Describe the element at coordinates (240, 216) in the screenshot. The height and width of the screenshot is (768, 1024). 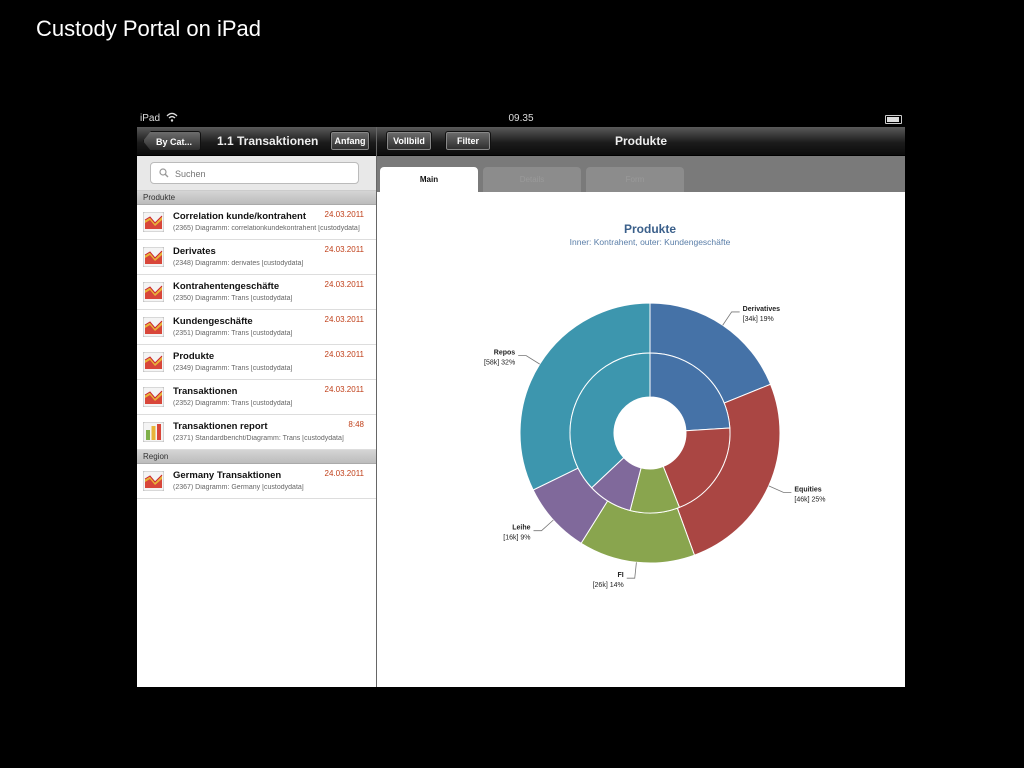
I see `list-item-title: Correlation kunde/kontrahent` at that location.